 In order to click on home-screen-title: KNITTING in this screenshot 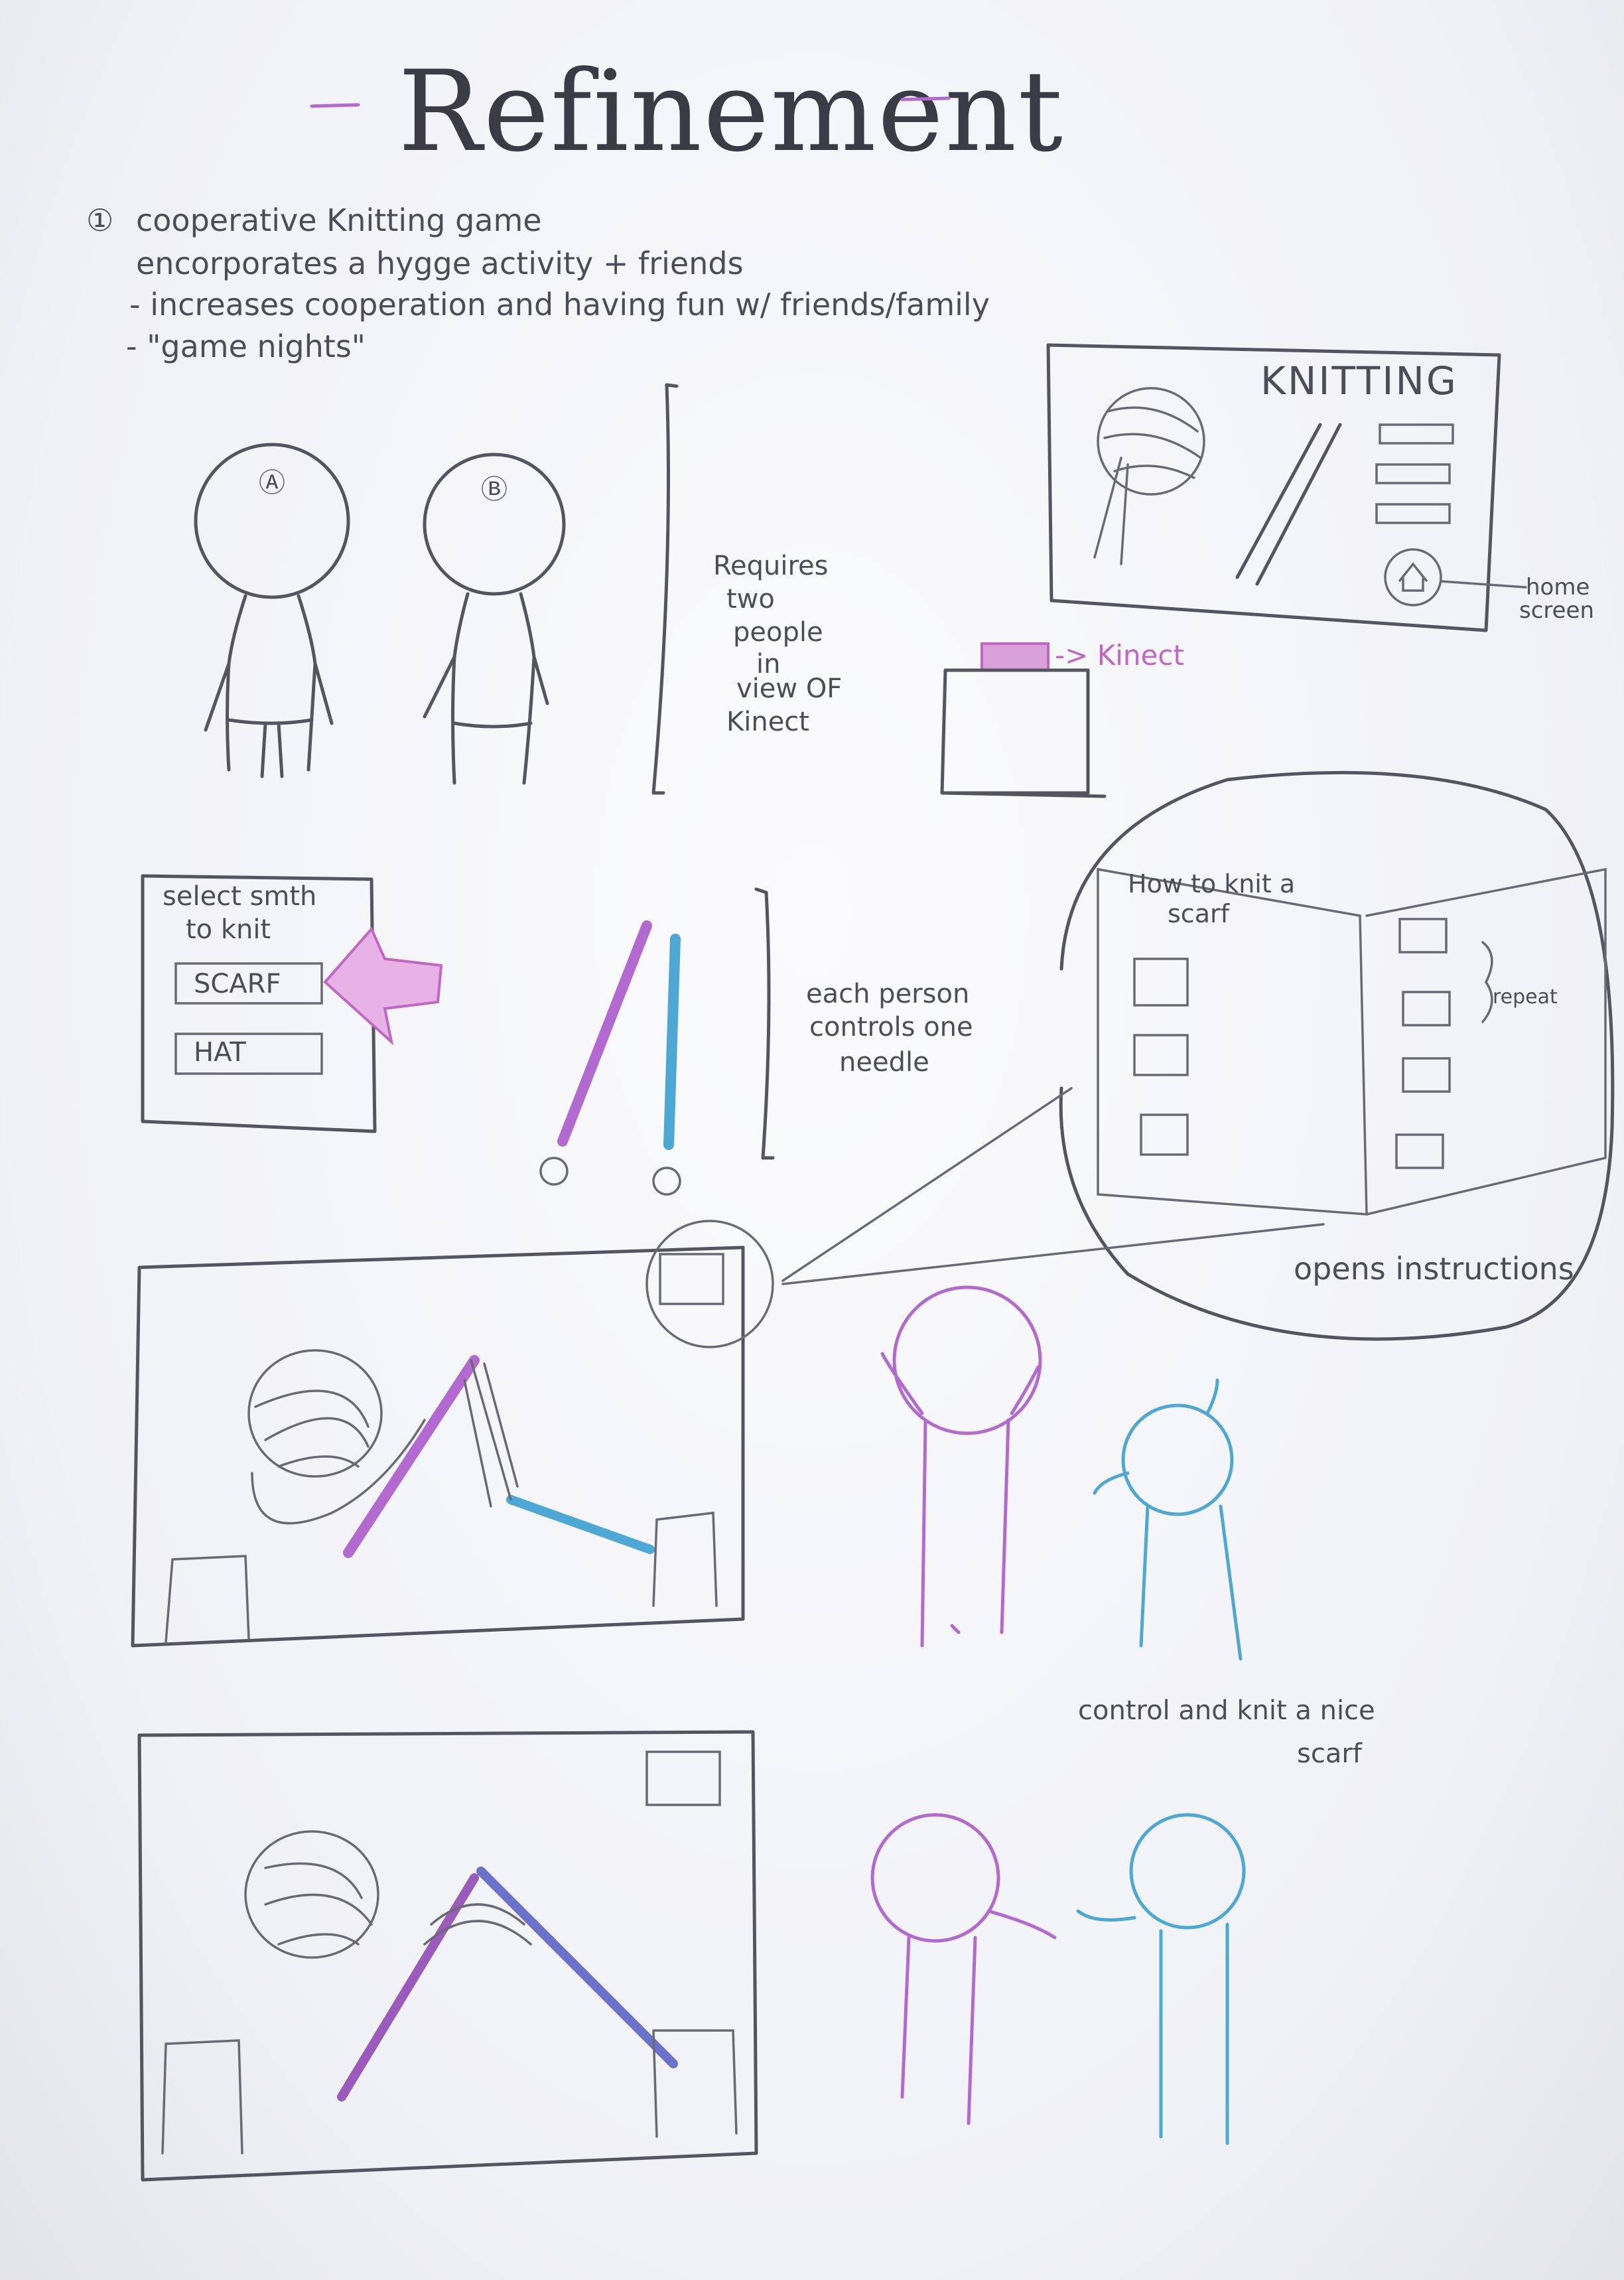, I will do `click(1359, 380)`.